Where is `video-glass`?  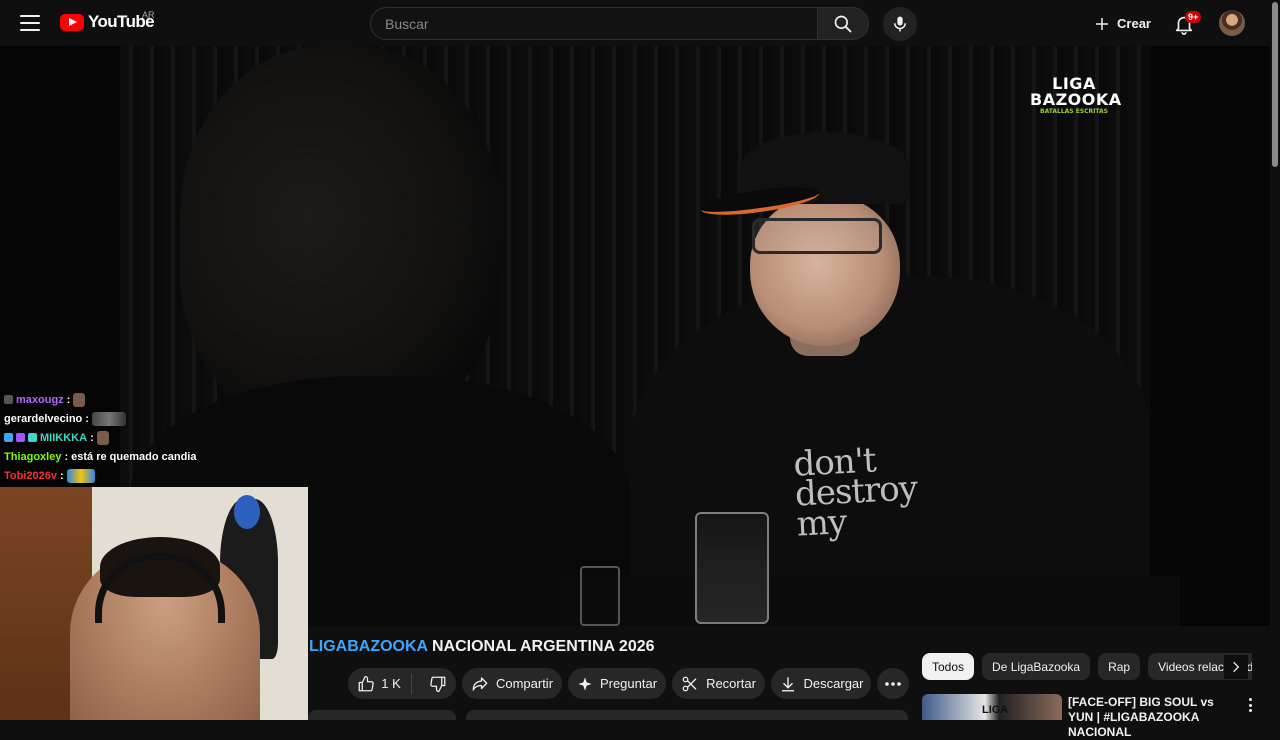 video-glass is located at coordinates (732, 568).